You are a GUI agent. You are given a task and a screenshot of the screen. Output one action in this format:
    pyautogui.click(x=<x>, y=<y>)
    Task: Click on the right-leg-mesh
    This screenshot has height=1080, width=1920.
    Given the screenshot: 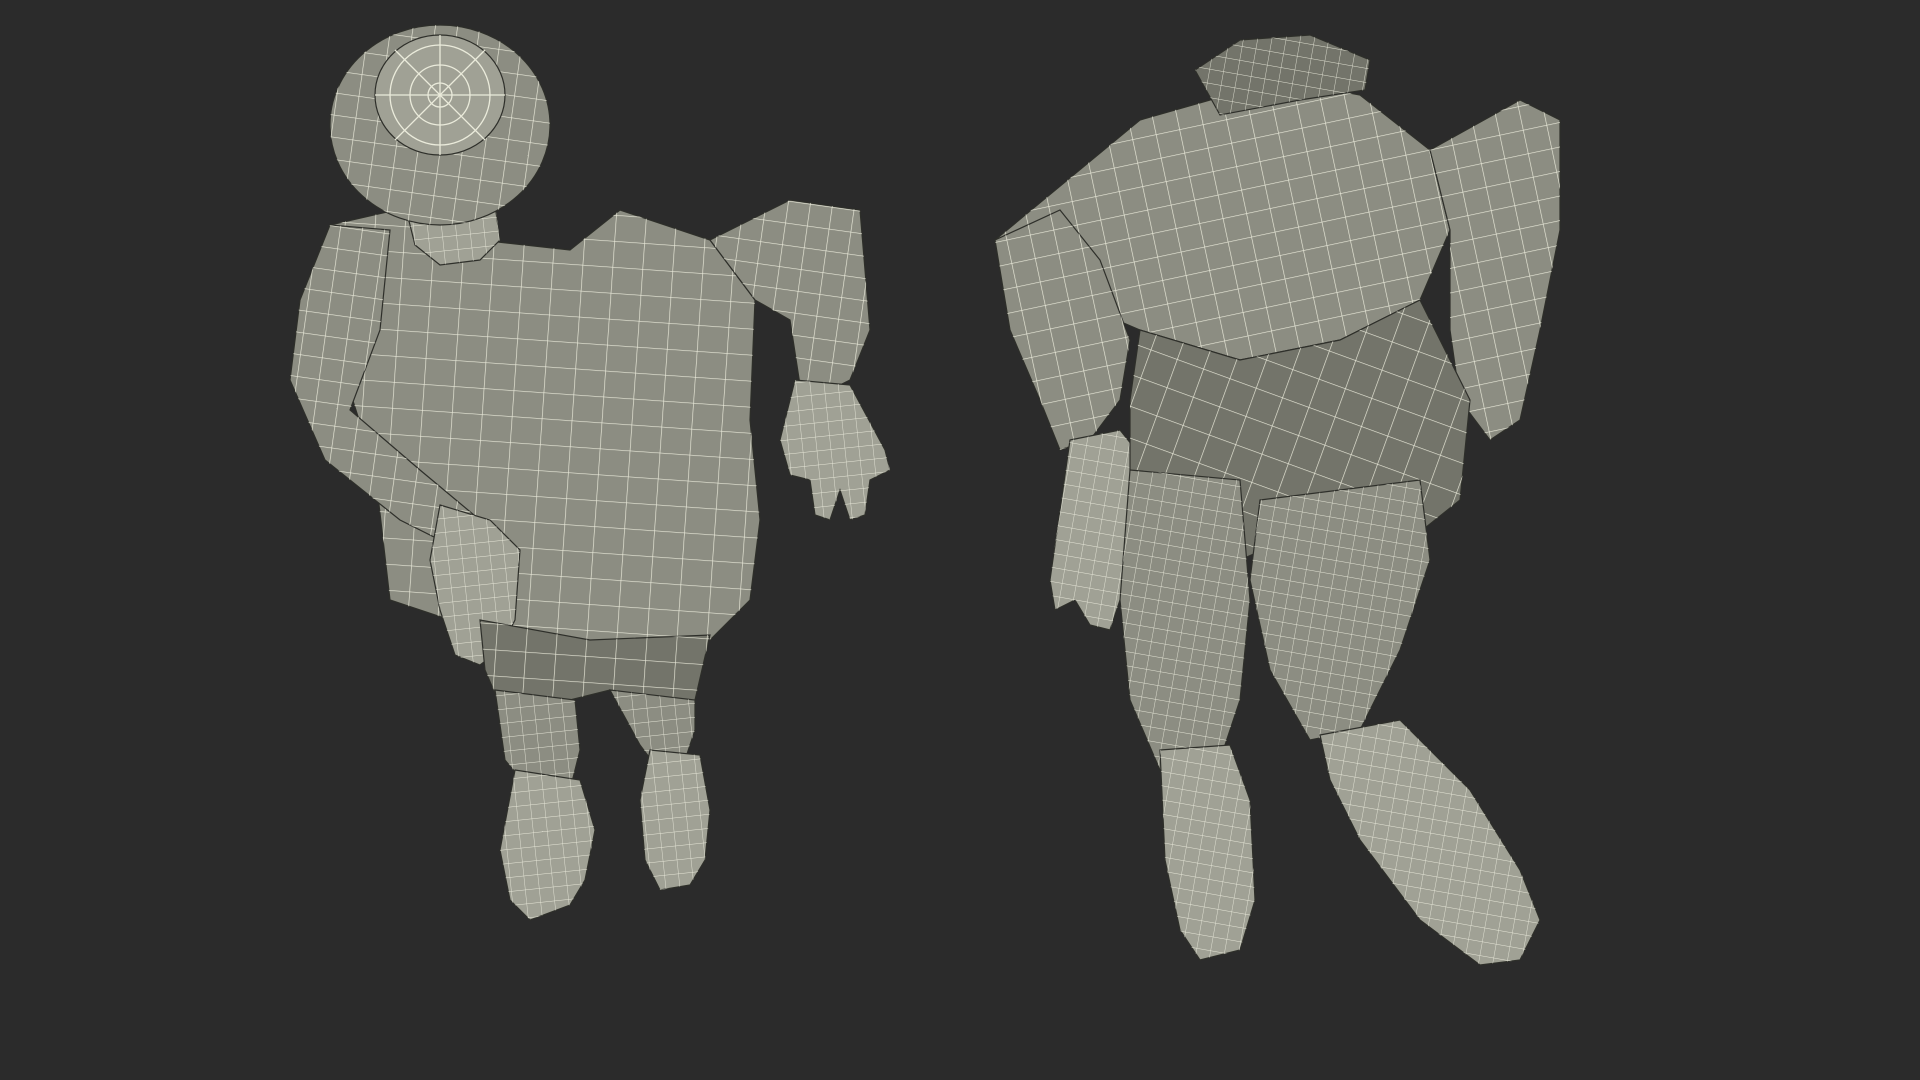 What is the action you would take?
    pyautogui.click(x=1340, y=610)
    